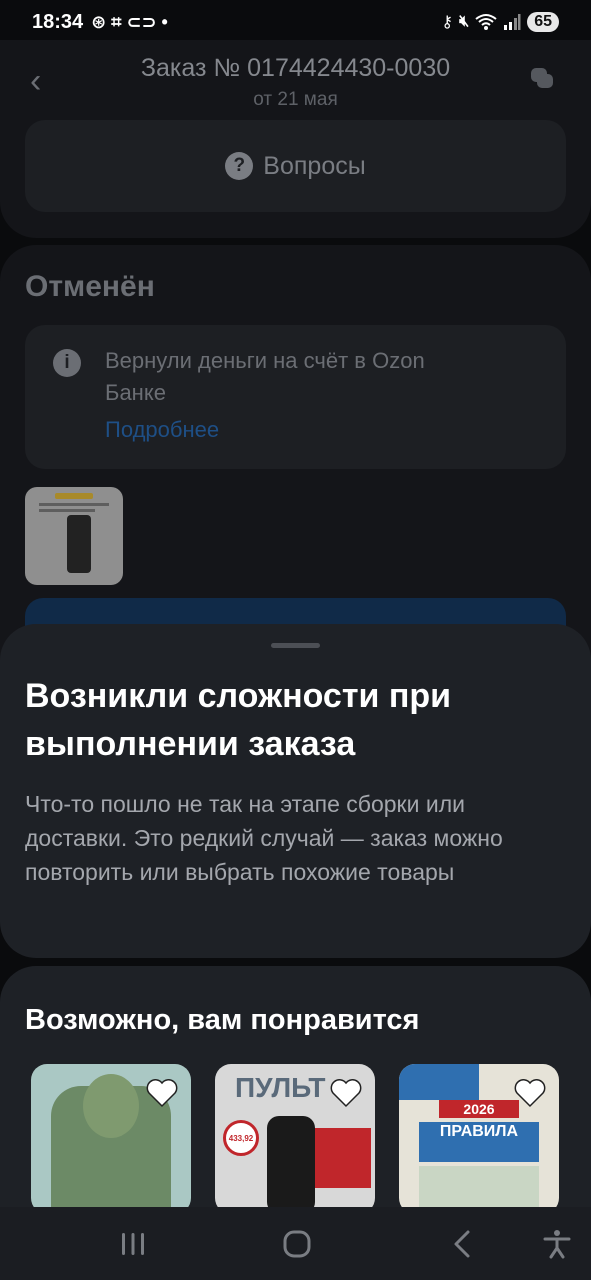 This screenshot has width=591, height=1280. I want to click on accessibility-icon, so click(557, 1244).